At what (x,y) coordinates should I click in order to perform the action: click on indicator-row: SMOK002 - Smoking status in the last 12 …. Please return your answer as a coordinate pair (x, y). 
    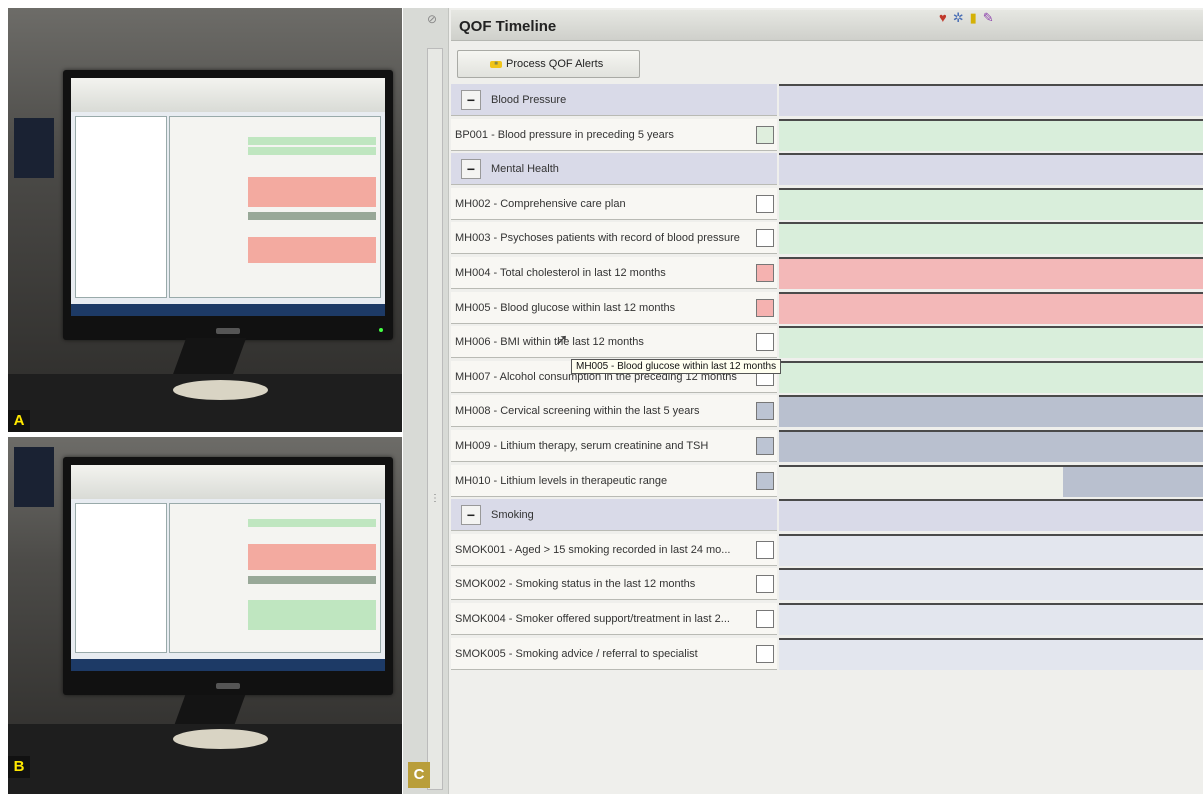
    Looking at the image, I should click on (827, 584).